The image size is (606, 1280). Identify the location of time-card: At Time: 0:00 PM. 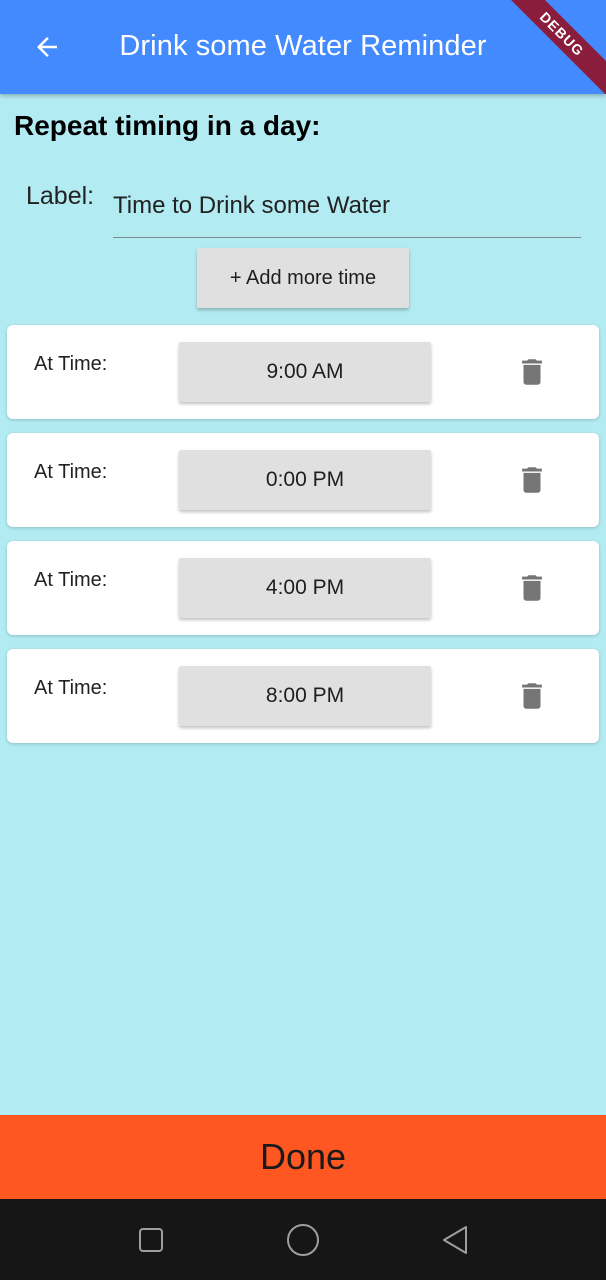
(303, 480).